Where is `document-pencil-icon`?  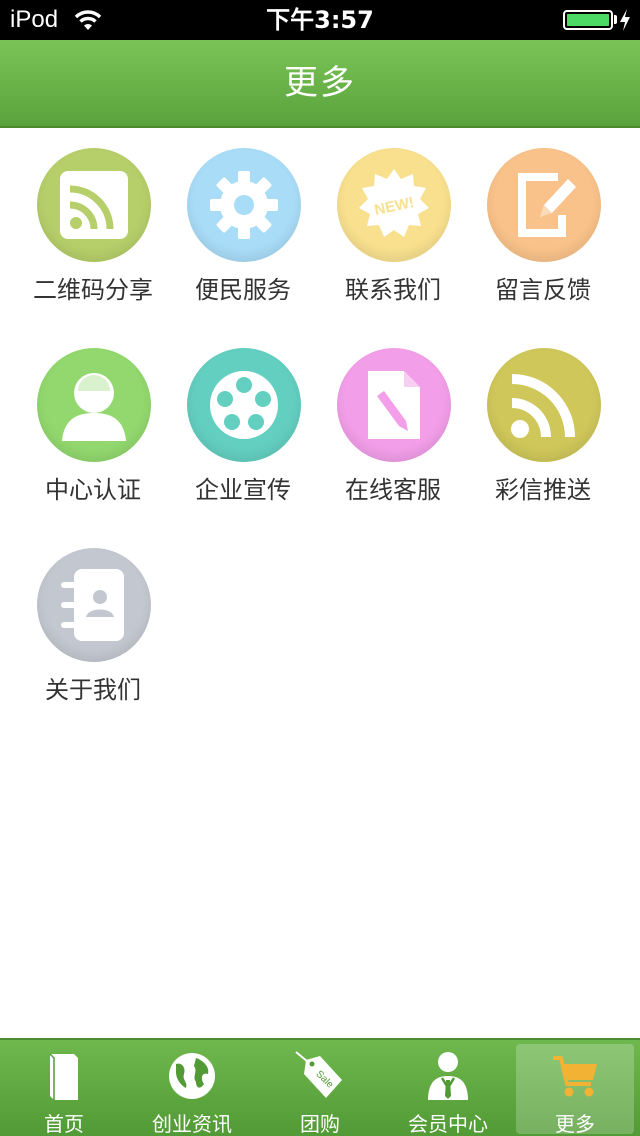 document-pencil-icon is located at coordinates (394, 405).